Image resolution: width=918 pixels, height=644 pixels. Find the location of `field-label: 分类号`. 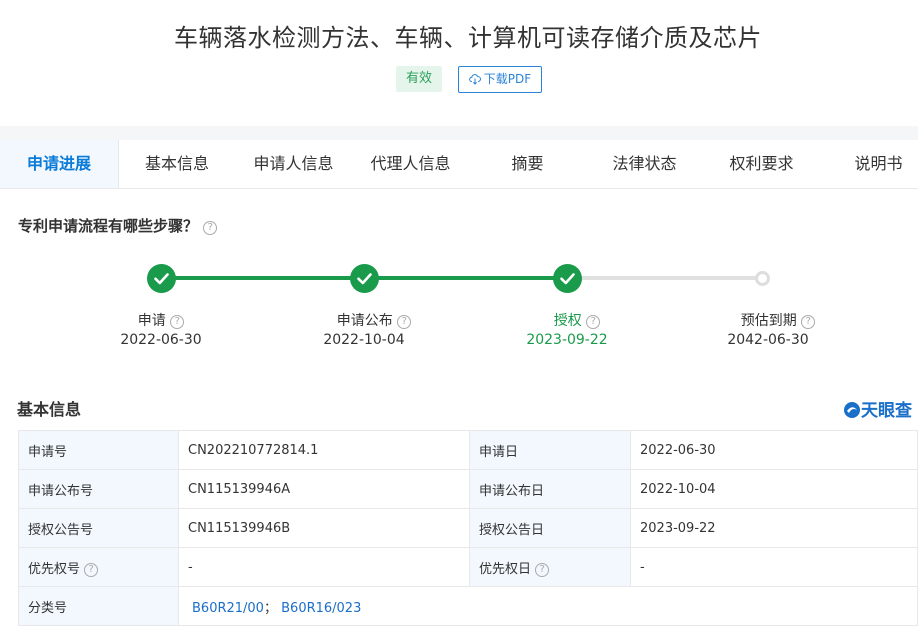

field-label: 分类号 is located at coordinates (98, 606).